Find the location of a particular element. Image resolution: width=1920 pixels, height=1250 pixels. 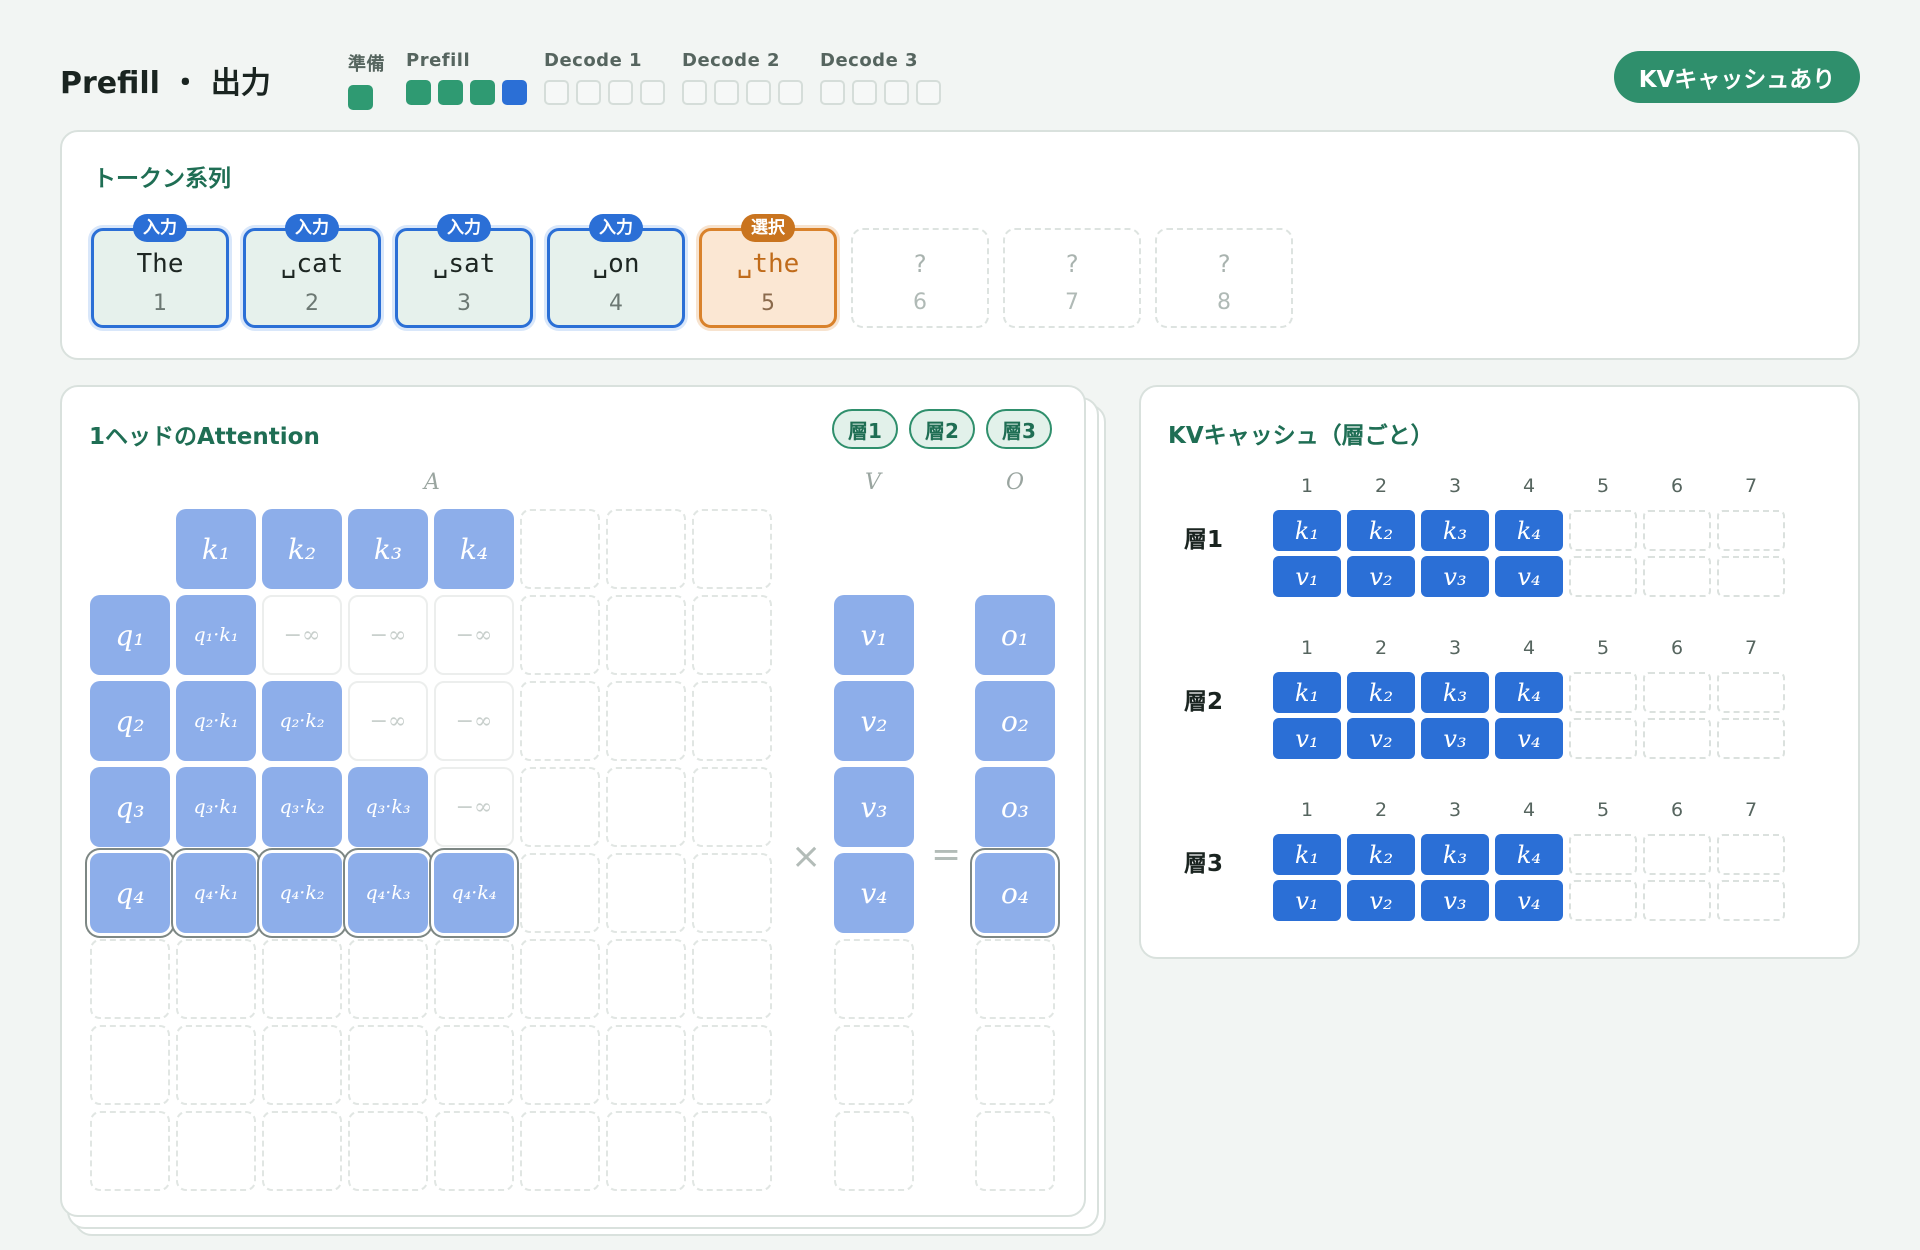

token-badge: 選択 is located at coordinates (768, 228).